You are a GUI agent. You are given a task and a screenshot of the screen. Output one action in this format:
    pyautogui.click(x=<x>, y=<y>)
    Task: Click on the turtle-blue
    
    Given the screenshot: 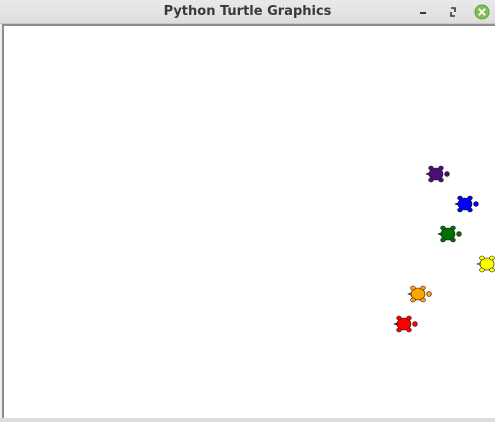 What is the action you would take?
    pyautogui.click(x=466, y=204)
    